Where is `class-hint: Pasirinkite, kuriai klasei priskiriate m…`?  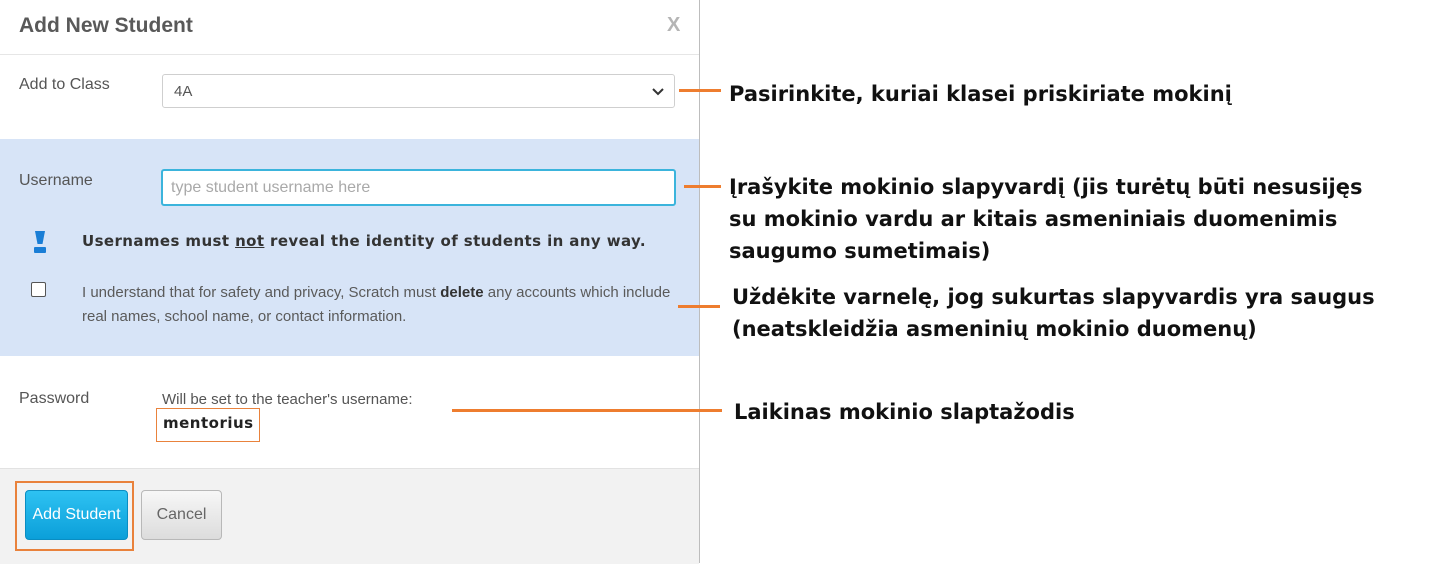
class-hint: Pasirinkite, kuriai klasei priskiriate m… is located at coordinates (980, 94).